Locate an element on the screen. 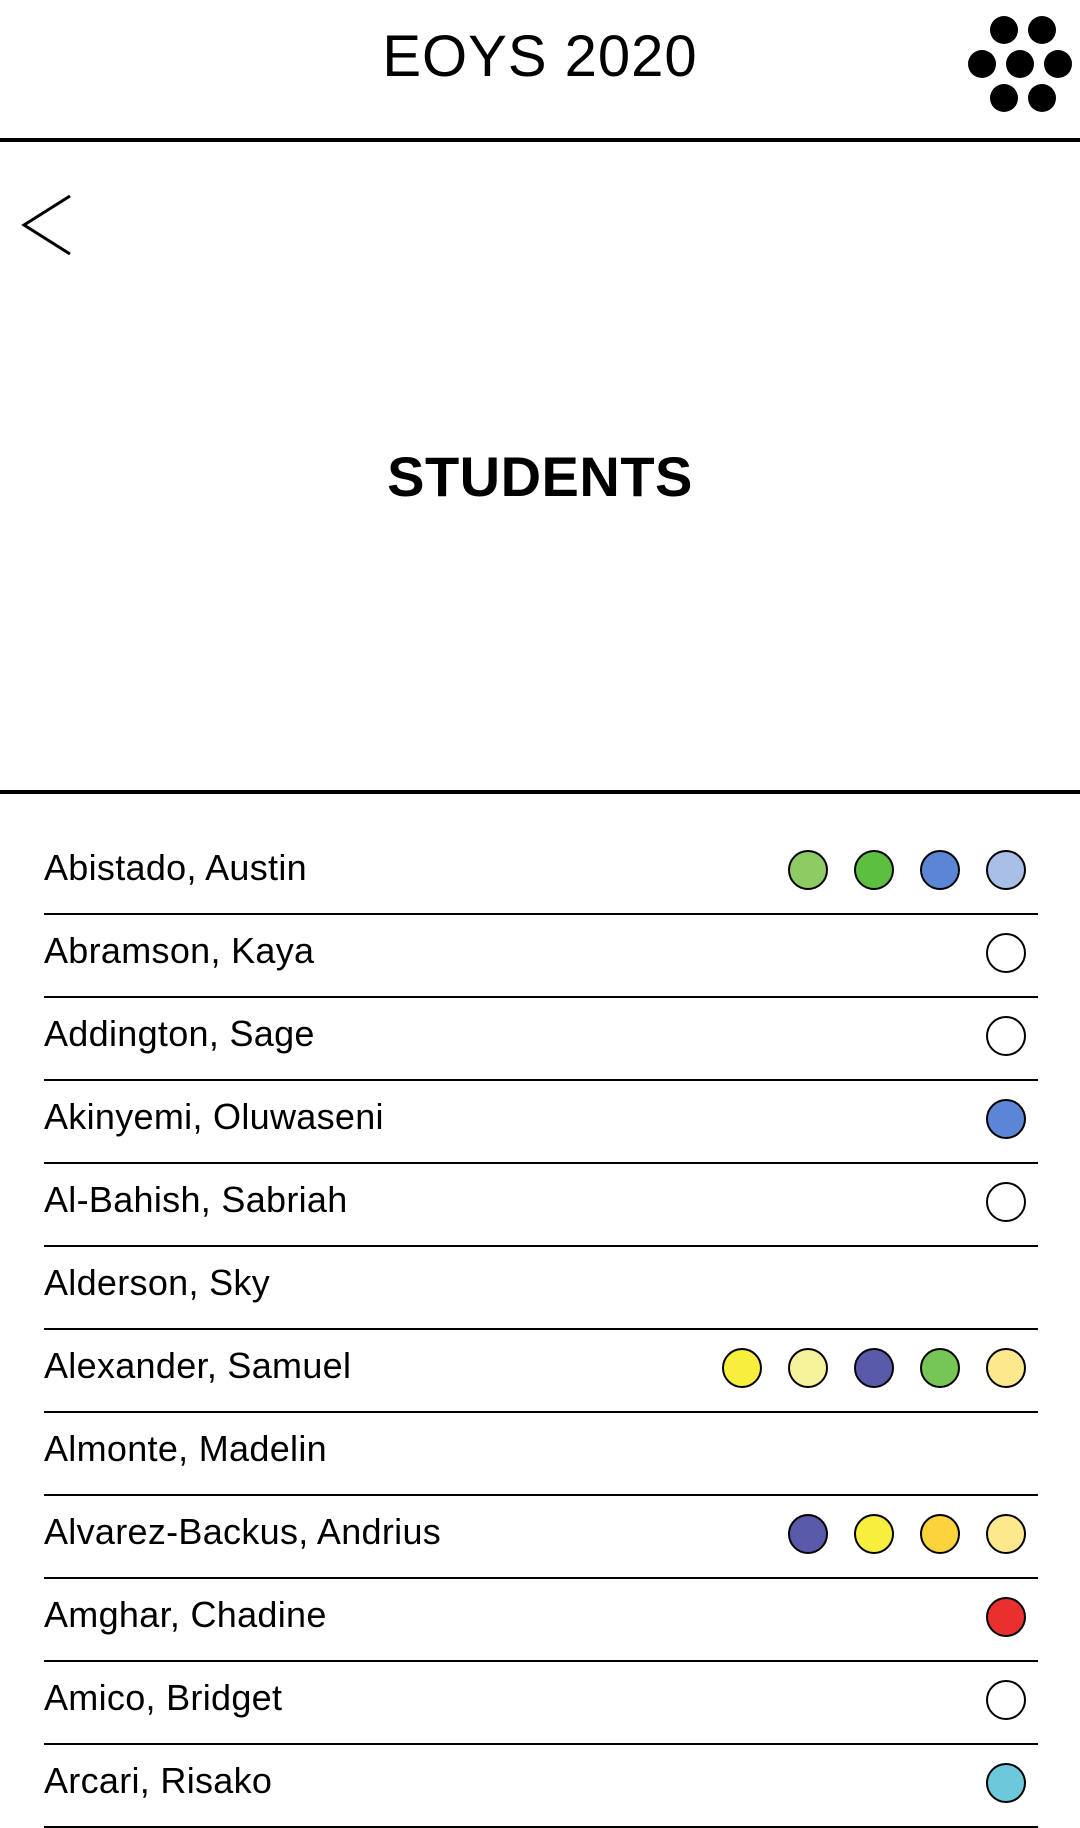 This screenshot has width=1080, height=1828. student-row: Amico, Bridget is located at coordinates (541, 1703).